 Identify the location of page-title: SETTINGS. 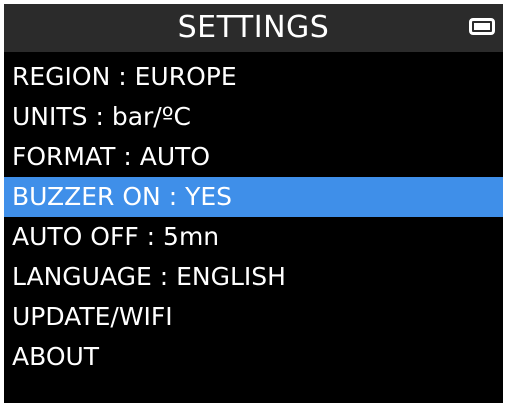
(253, 27).